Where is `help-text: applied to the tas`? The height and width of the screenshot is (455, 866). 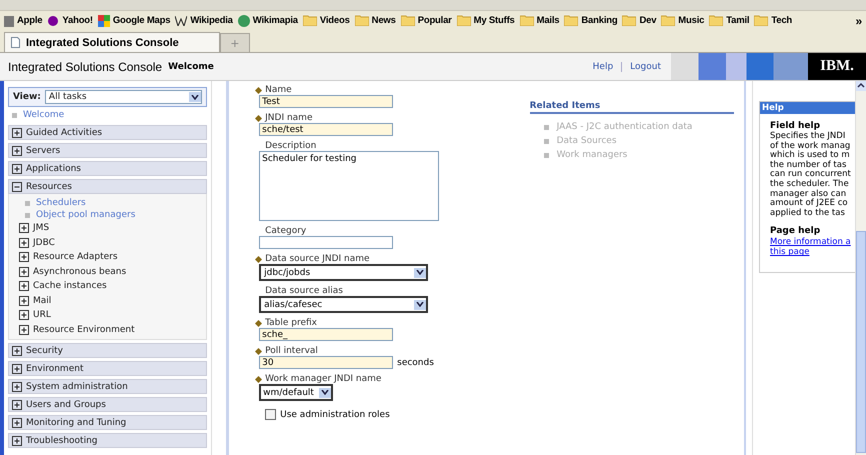 help-text: applied to the tas is located at coordinates (808, 213).